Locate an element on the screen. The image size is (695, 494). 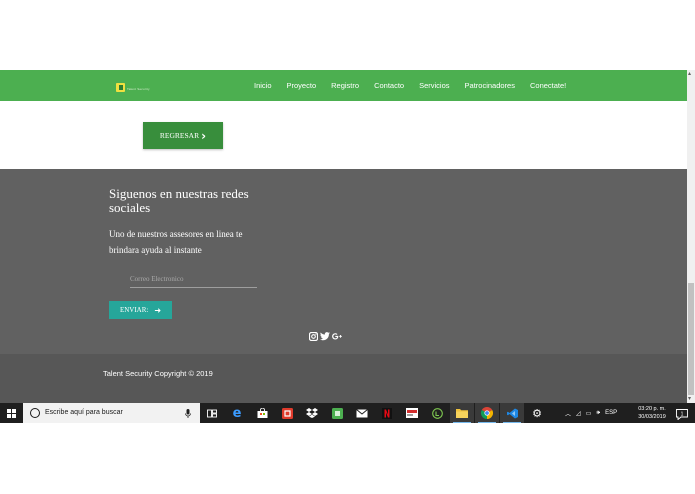
clock-date: 30/03/2019 is located at coordinates (652, 417).